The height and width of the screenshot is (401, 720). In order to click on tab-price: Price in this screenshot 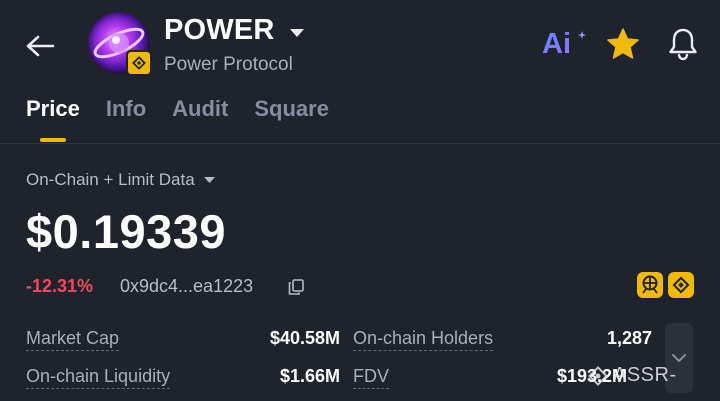, I will do `click(53, 109)`.